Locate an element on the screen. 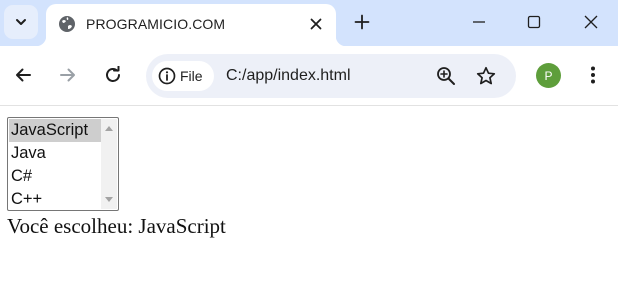 The image size is (618, 289). reload-button is located at coordinates (113, 75).